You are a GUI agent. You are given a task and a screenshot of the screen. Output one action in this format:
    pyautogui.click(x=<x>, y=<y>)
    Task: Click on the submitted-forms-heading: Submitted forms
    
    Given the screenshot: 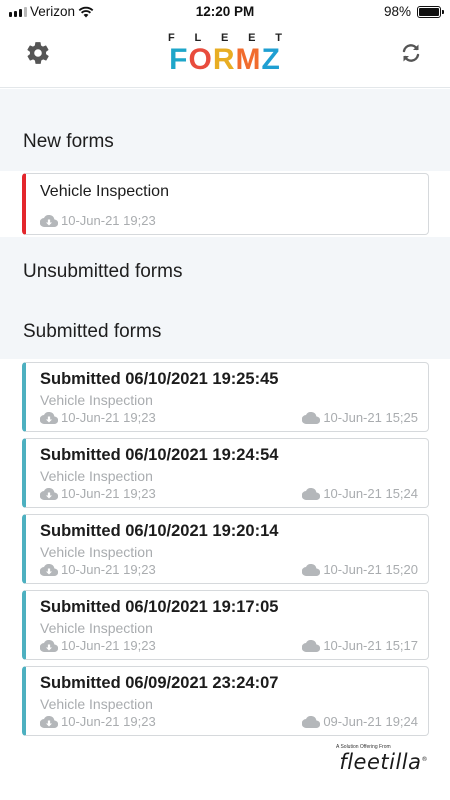 What is the action you would take?
    pyautogui.click(x=92, y=332)
    